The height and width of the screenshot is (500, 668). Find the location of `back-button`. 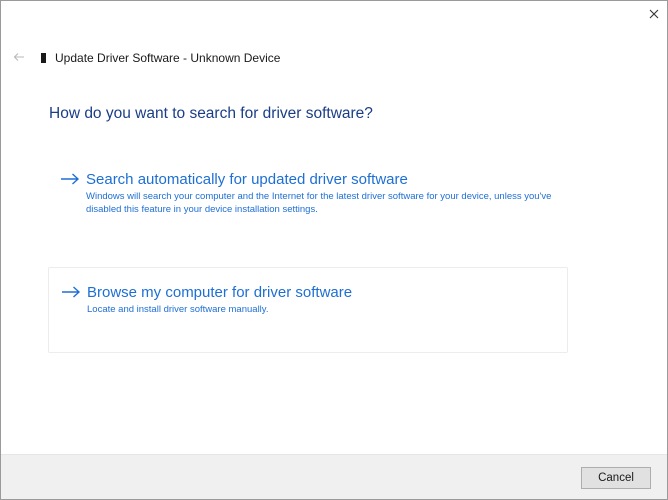

back-button is located at coordinates (19, 57).